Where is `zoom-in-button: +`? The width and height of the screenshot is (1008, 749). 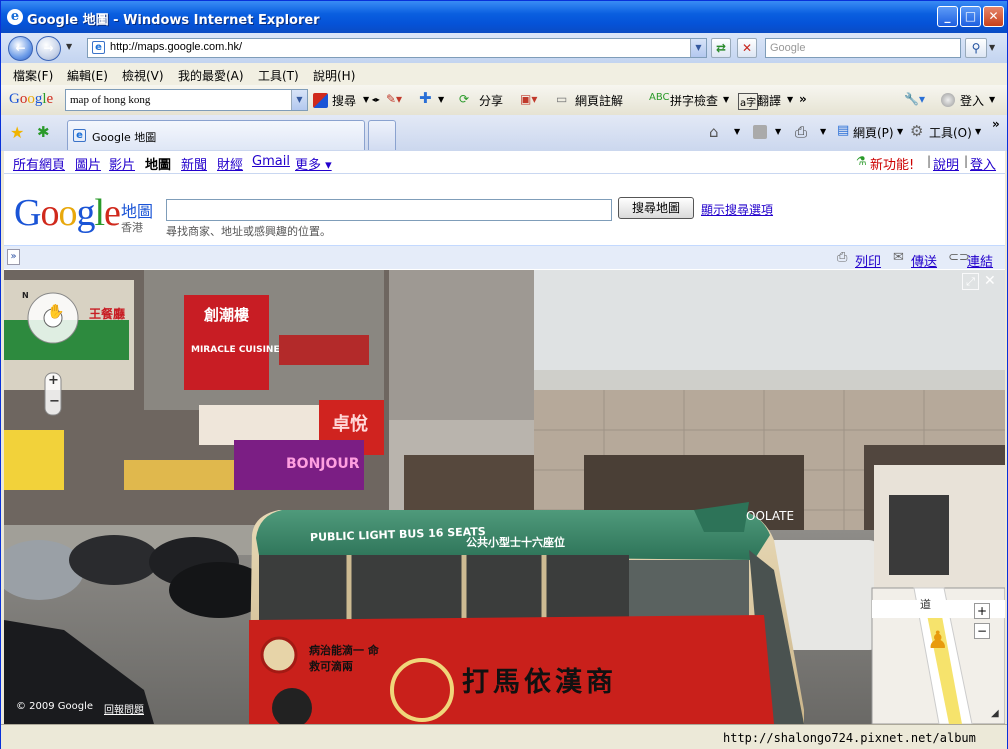
zoom-in-button: + is located at coordinates (53, 380).